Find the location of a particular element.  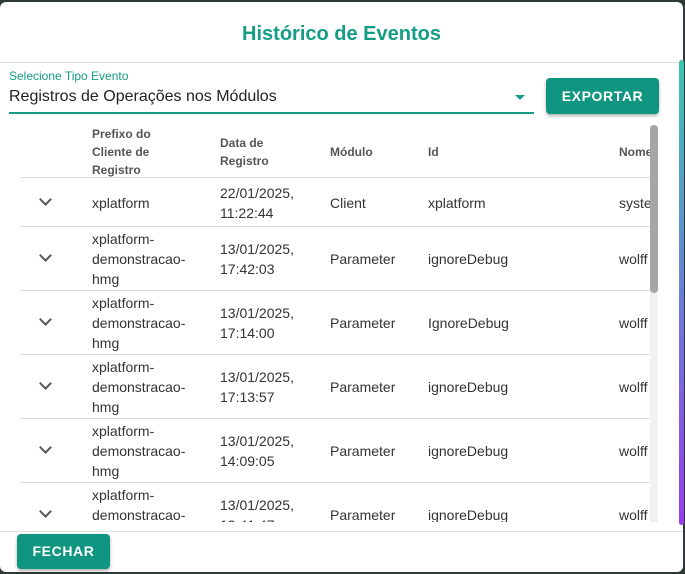

dialog-title: Histórico de Eventos is located at coordinates (341, 34).